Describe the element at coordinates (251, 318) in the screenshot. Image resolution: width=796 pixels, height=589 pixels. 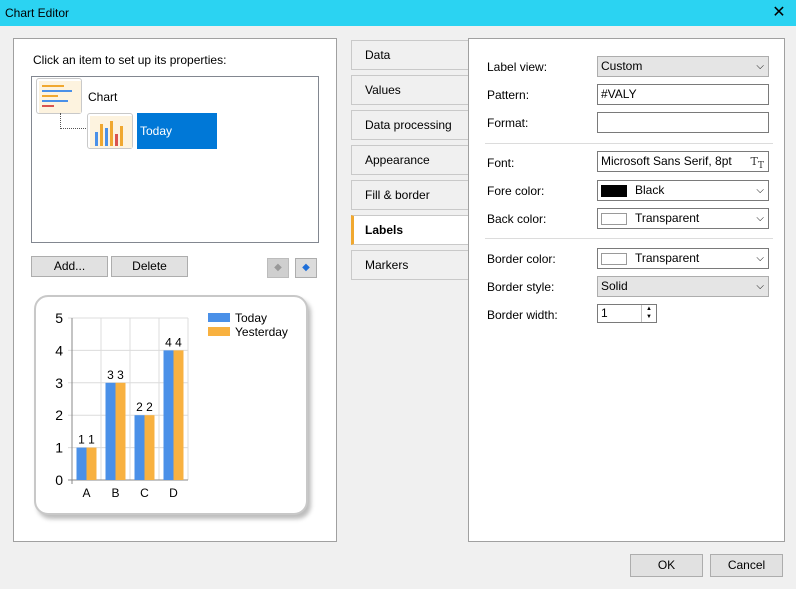
I see `legend-label-today: Today` at that location.